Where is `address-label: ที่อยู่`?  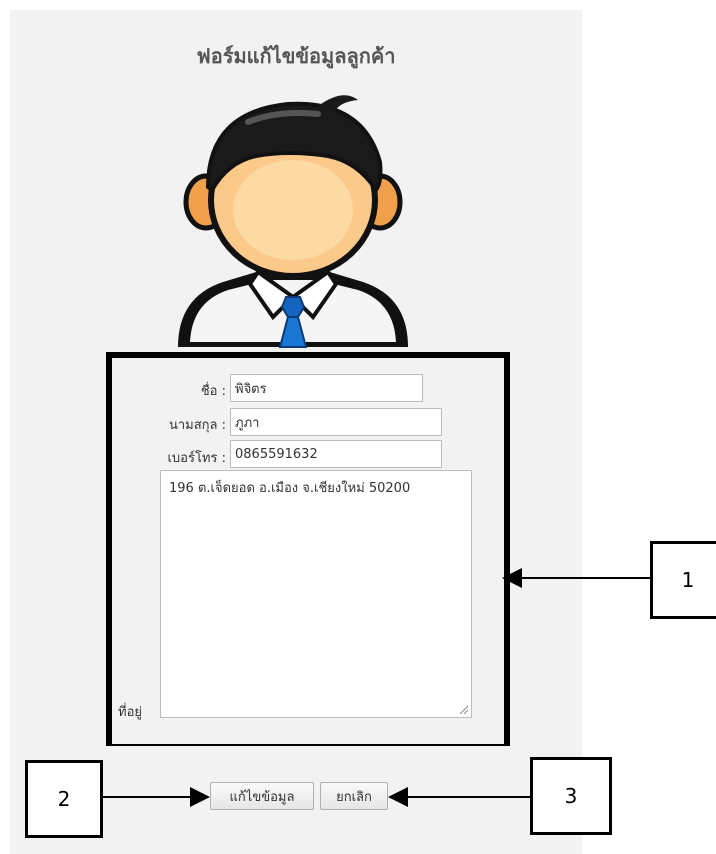
address-label: ที่อยู่ is located at coordinates (130, 712).